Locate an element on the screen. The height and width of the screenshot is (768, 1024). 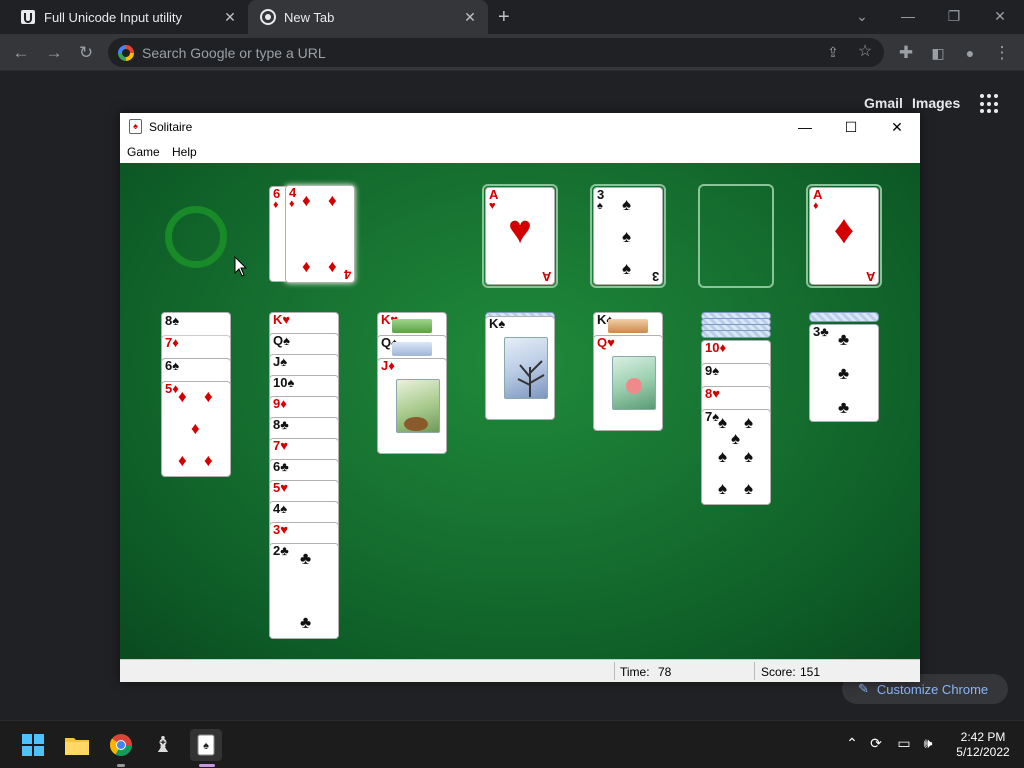
foundation-slot-empty is located at coordinates (736, 236).